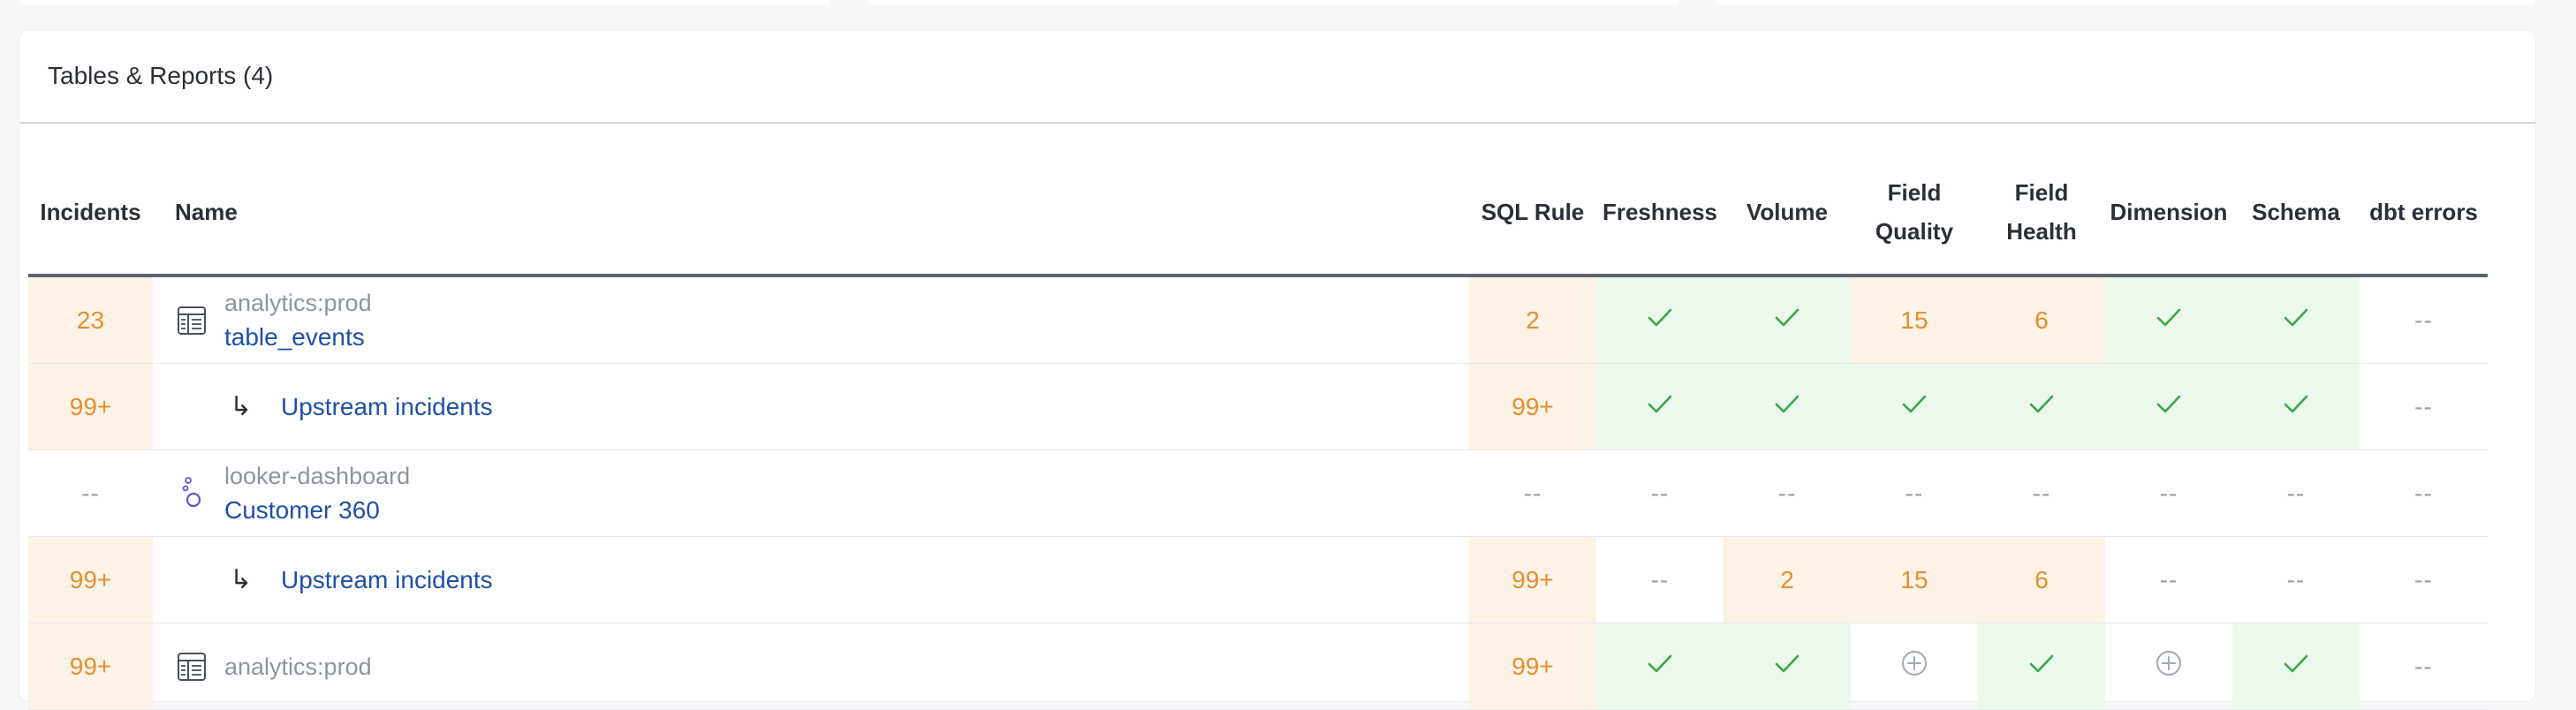 The width and height of the screenshot is (2576, 710). I want to click on field-health-cell: --, so click(2041, 493).